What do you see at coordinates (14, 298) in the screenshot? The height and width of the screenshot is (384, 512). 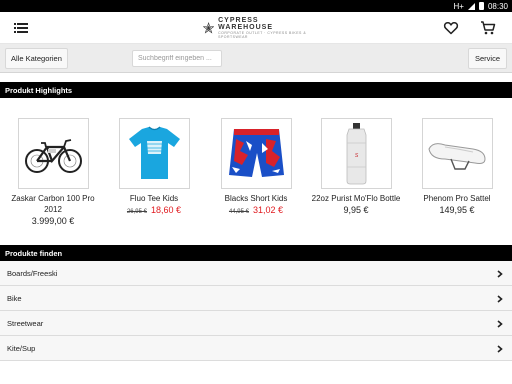 I see `category-label: Bike` at bounding box center [14, 298].